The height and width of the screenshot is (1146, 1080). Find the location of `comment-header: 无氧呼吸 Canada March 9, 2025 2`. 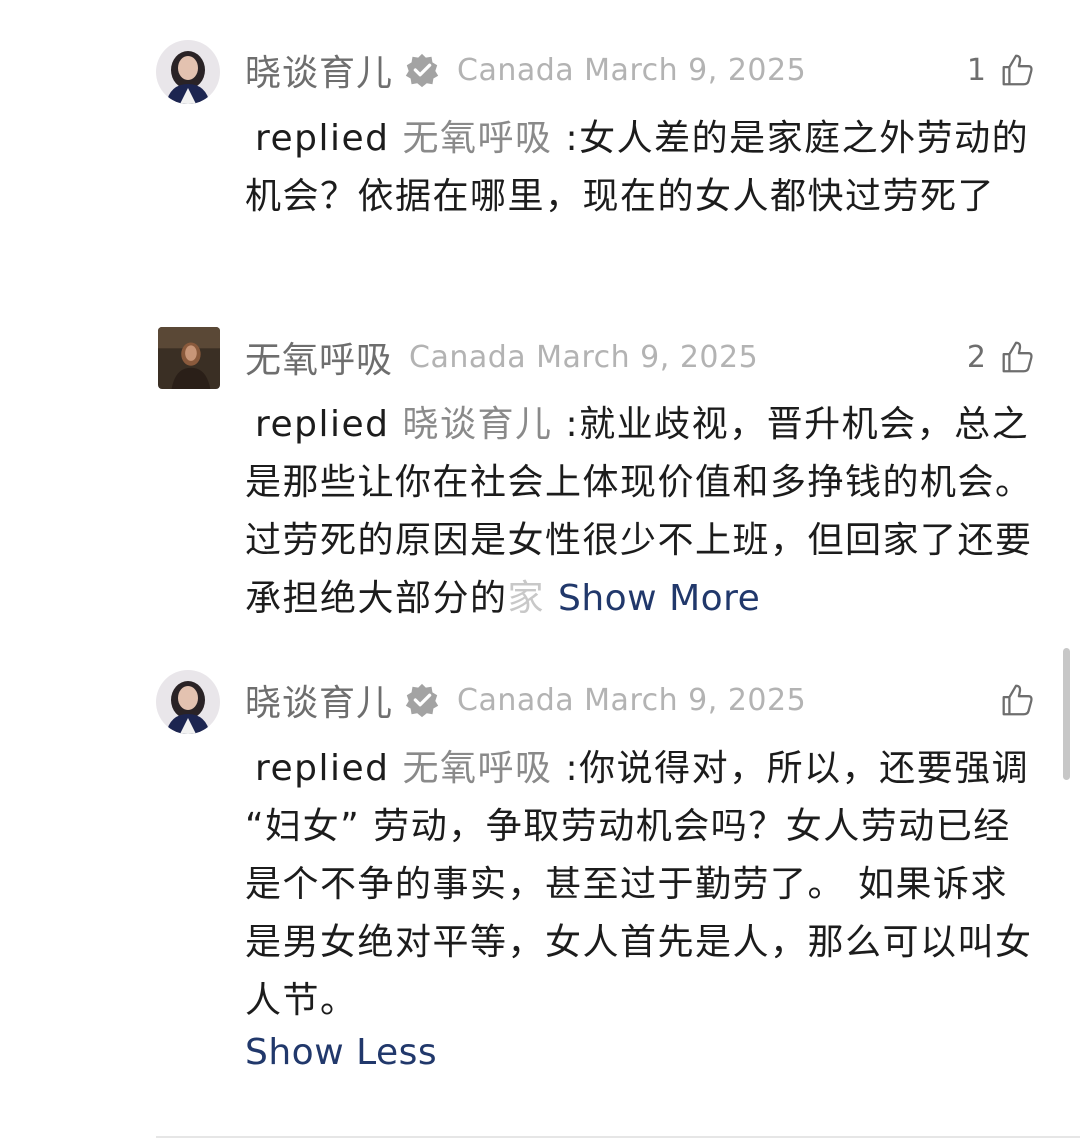

comment-header: 无氧呼吸 Canada March 9, 2025 2 is located at coordinates (640, 357).